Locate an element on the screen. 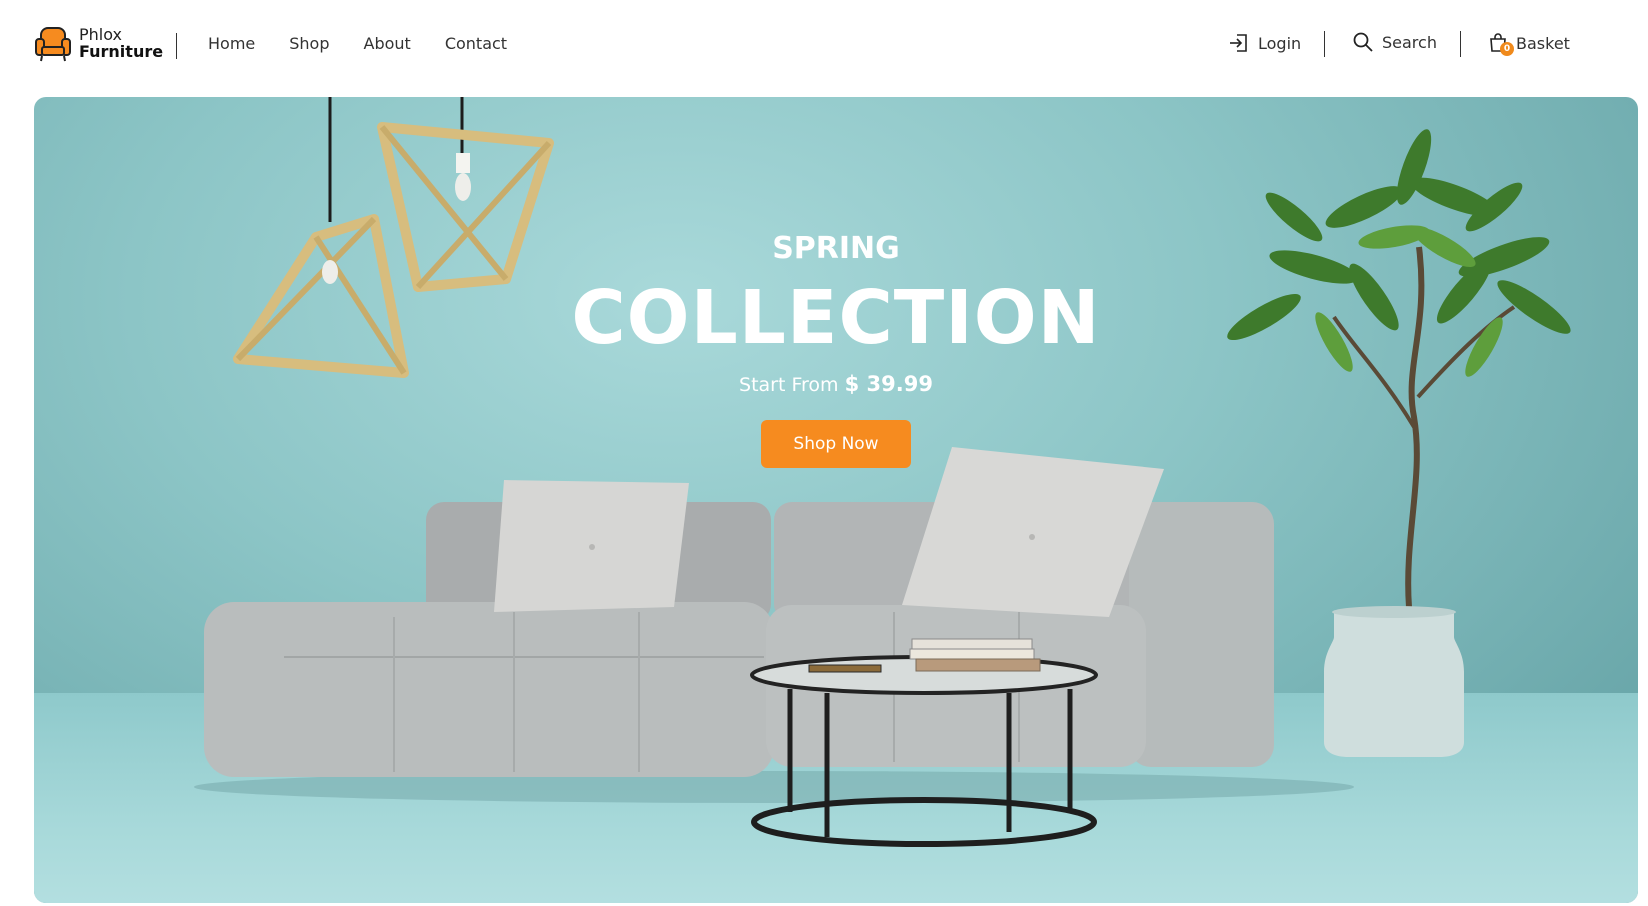  potted-plant-image is located at coordinates (1399, 443).